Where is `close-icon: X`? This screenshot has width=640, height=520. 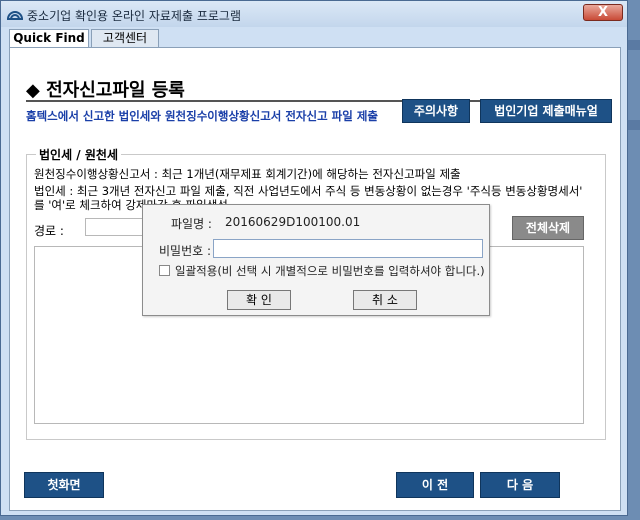
close-icon: X is located at coordinates (603, 12).